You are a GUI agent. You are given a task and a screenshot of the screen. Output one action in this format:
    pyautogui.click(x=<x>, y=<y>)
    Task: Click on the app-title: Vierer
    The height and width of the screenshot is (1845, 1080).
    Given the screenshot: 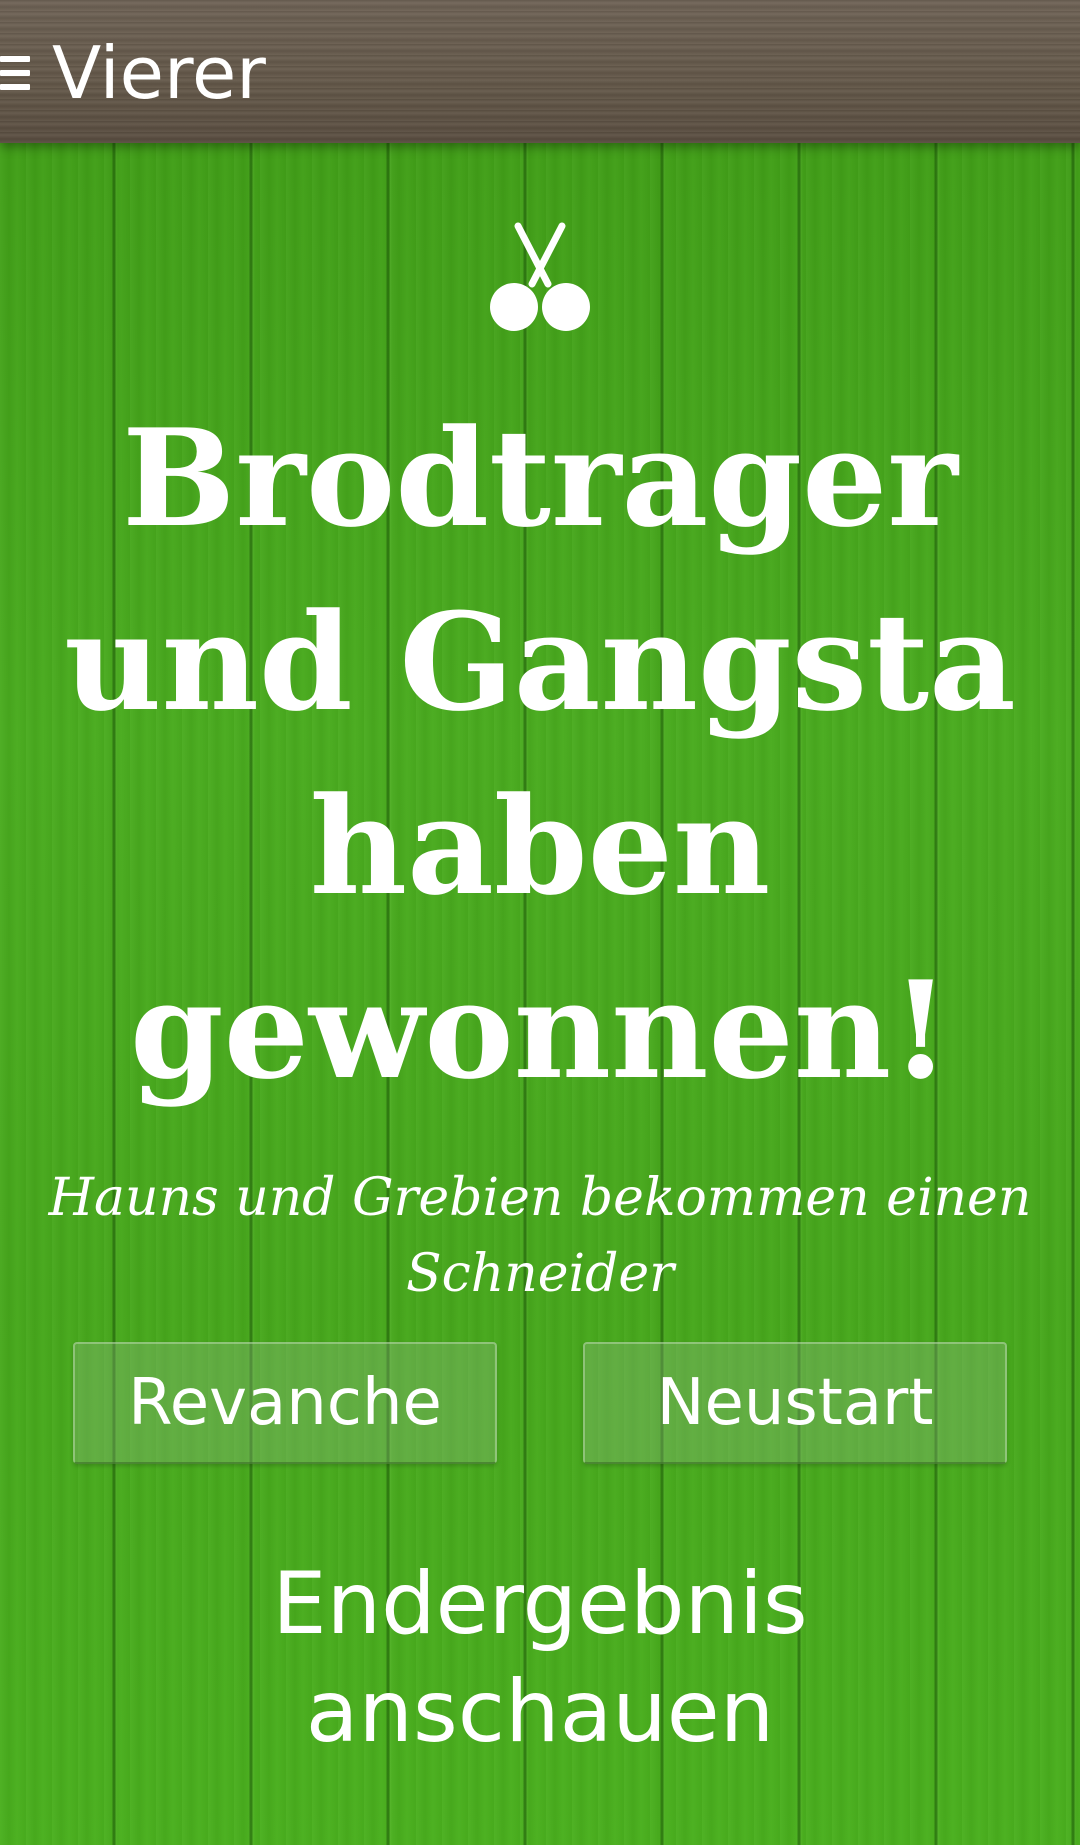 What is the action you would take?
    pyautogui.click(x=159, y=73)
    